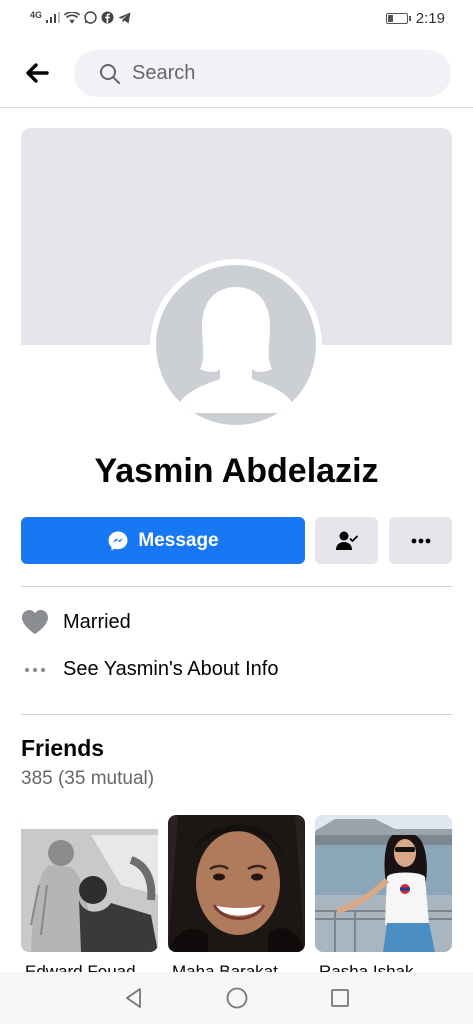 This screenshot has height=1024, width=473. What do you see at coordinates (87, 779) in the screenshot?
I see `friends-count: 385 (35 mutual)` at bounding box center [87, 779].